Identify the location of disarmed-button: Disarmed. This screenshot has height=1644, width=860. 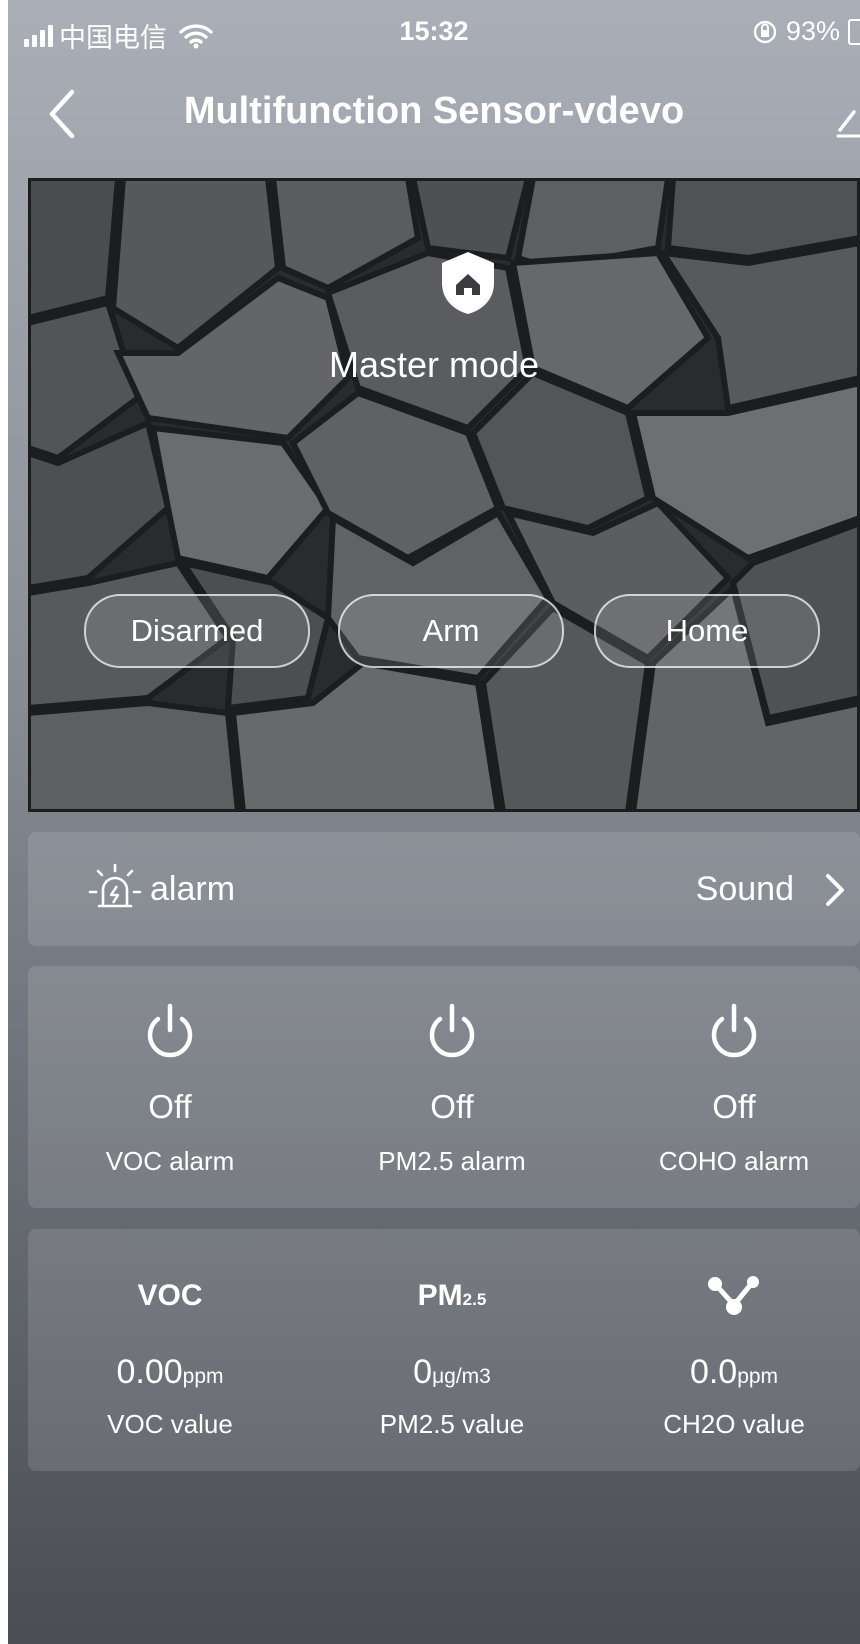
(197, 631).